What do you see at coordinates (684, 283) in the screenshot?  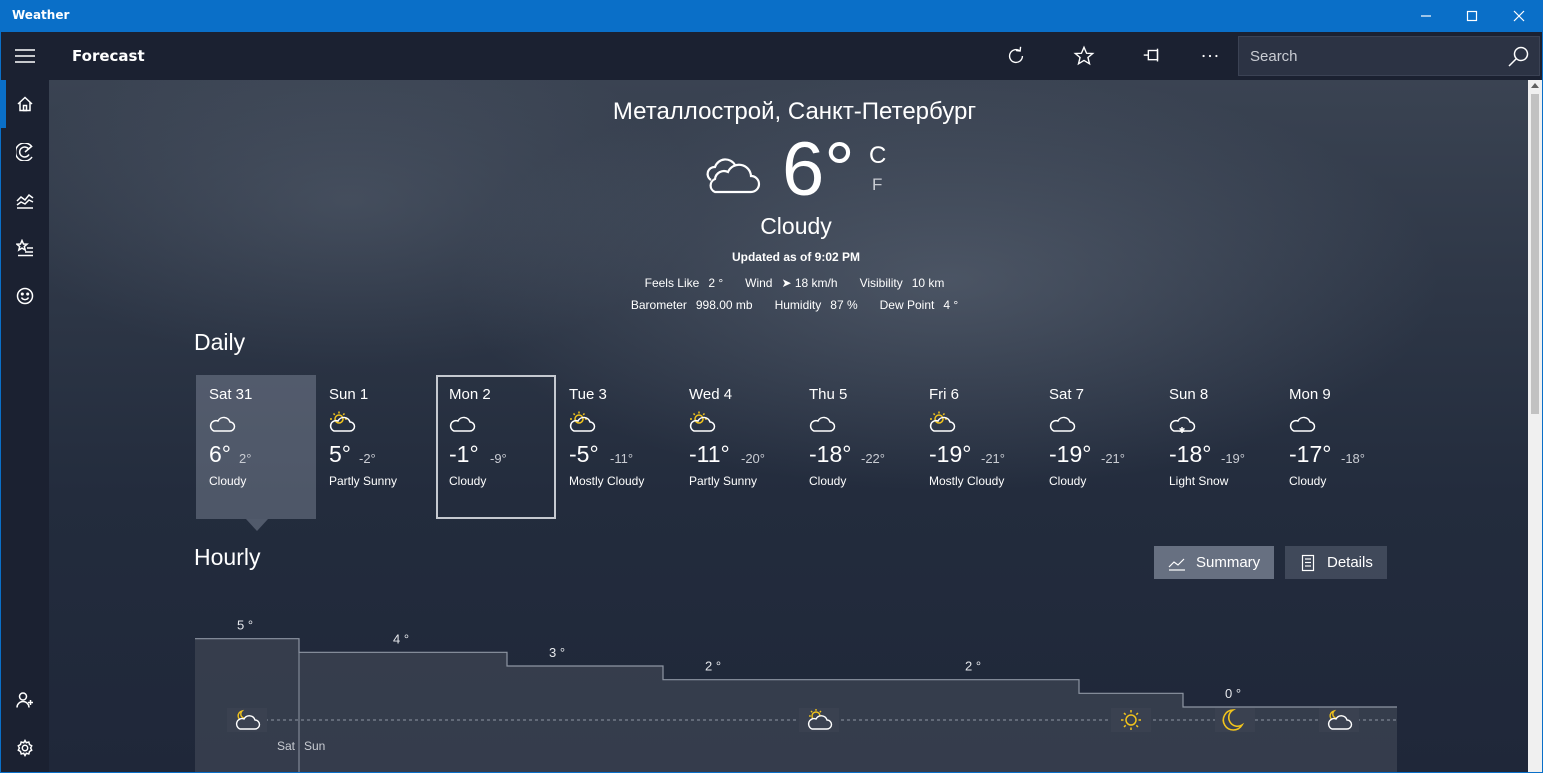 I see `detail-feels-like: Feels Like 2 °` at bounding box center [684, 283].